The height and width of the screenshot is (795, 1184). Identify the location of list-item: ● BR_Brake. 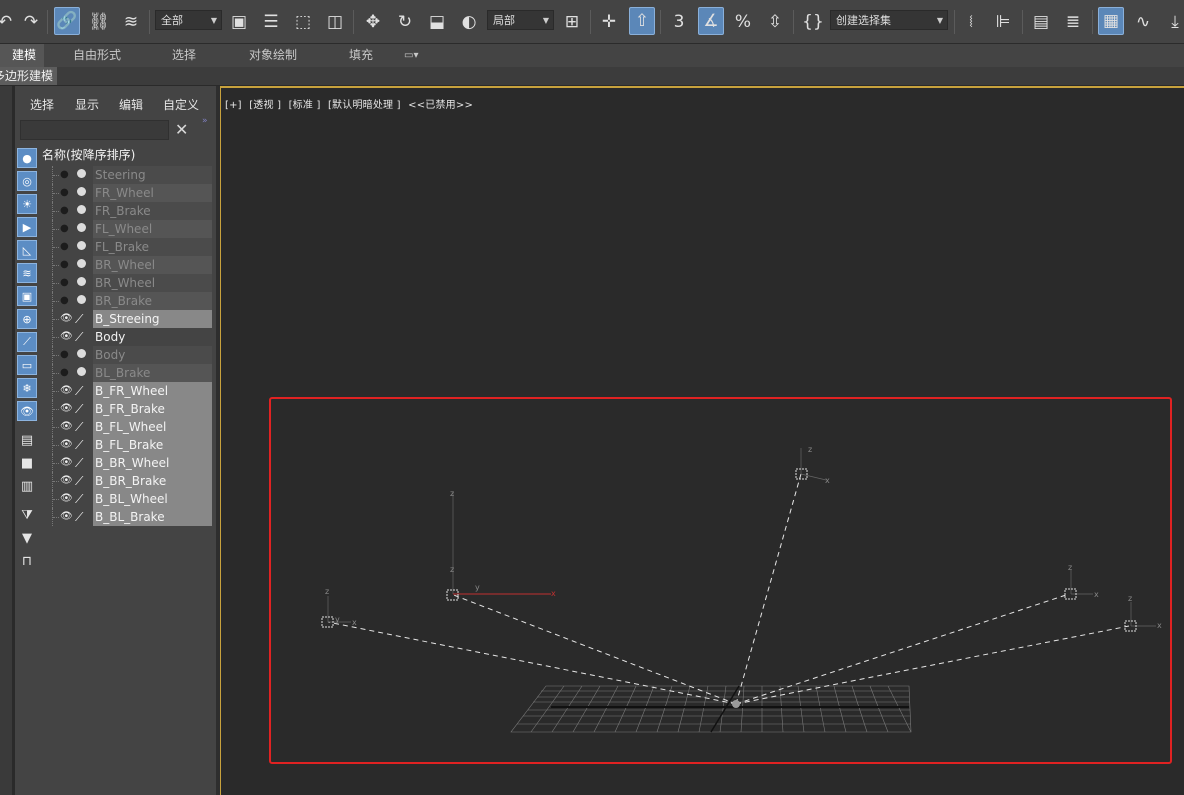
(127, 301).